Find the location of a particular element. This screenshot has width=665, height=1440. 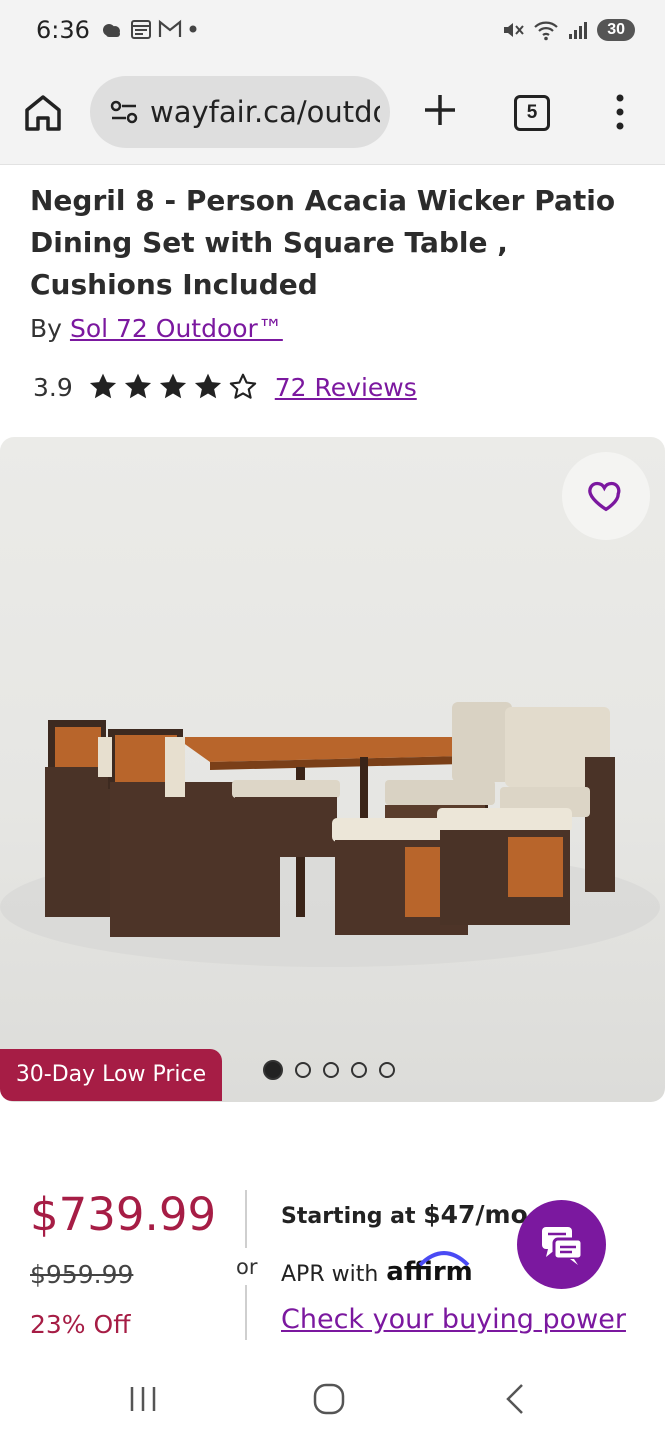

system-navigation-bar is located at coordinates (332, 1400).